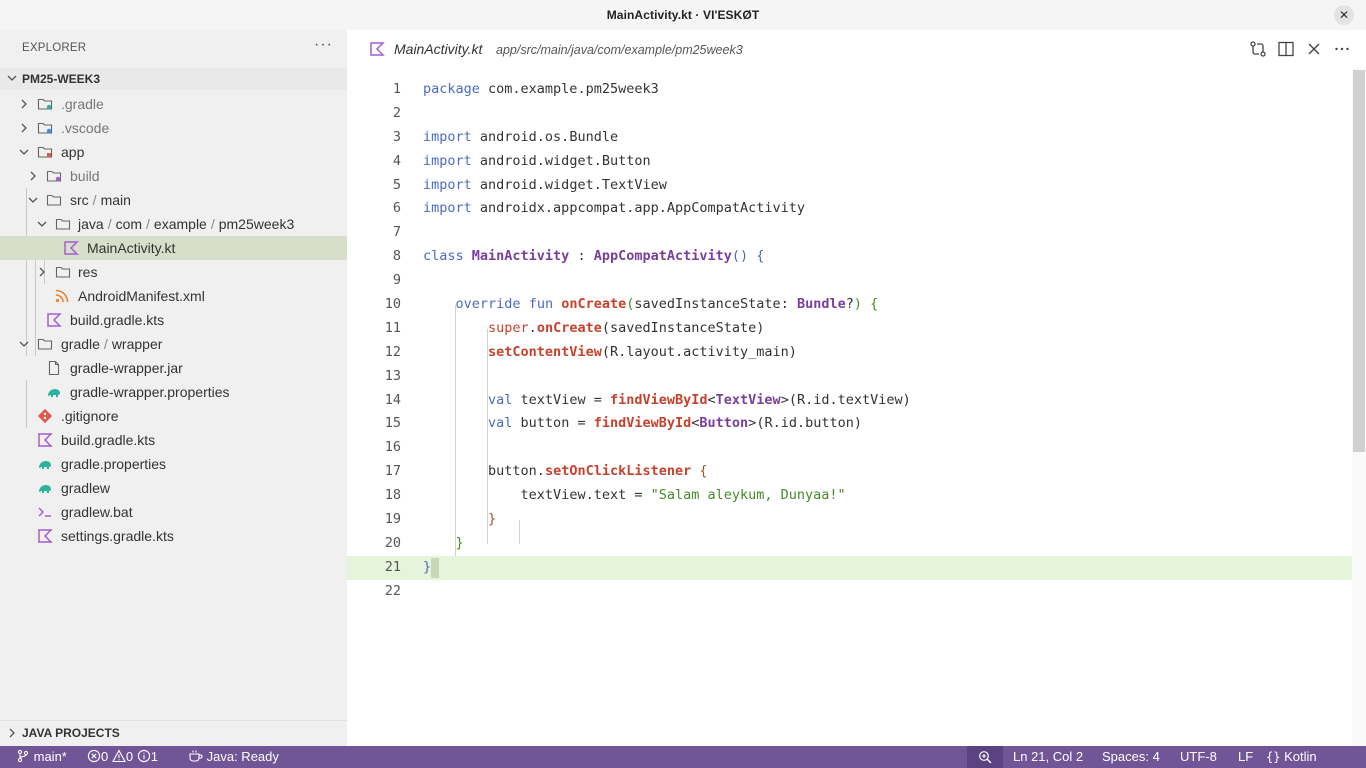 This screenshot has height=768, width=1366. I want to click on zoom-button, so click(985, 757).